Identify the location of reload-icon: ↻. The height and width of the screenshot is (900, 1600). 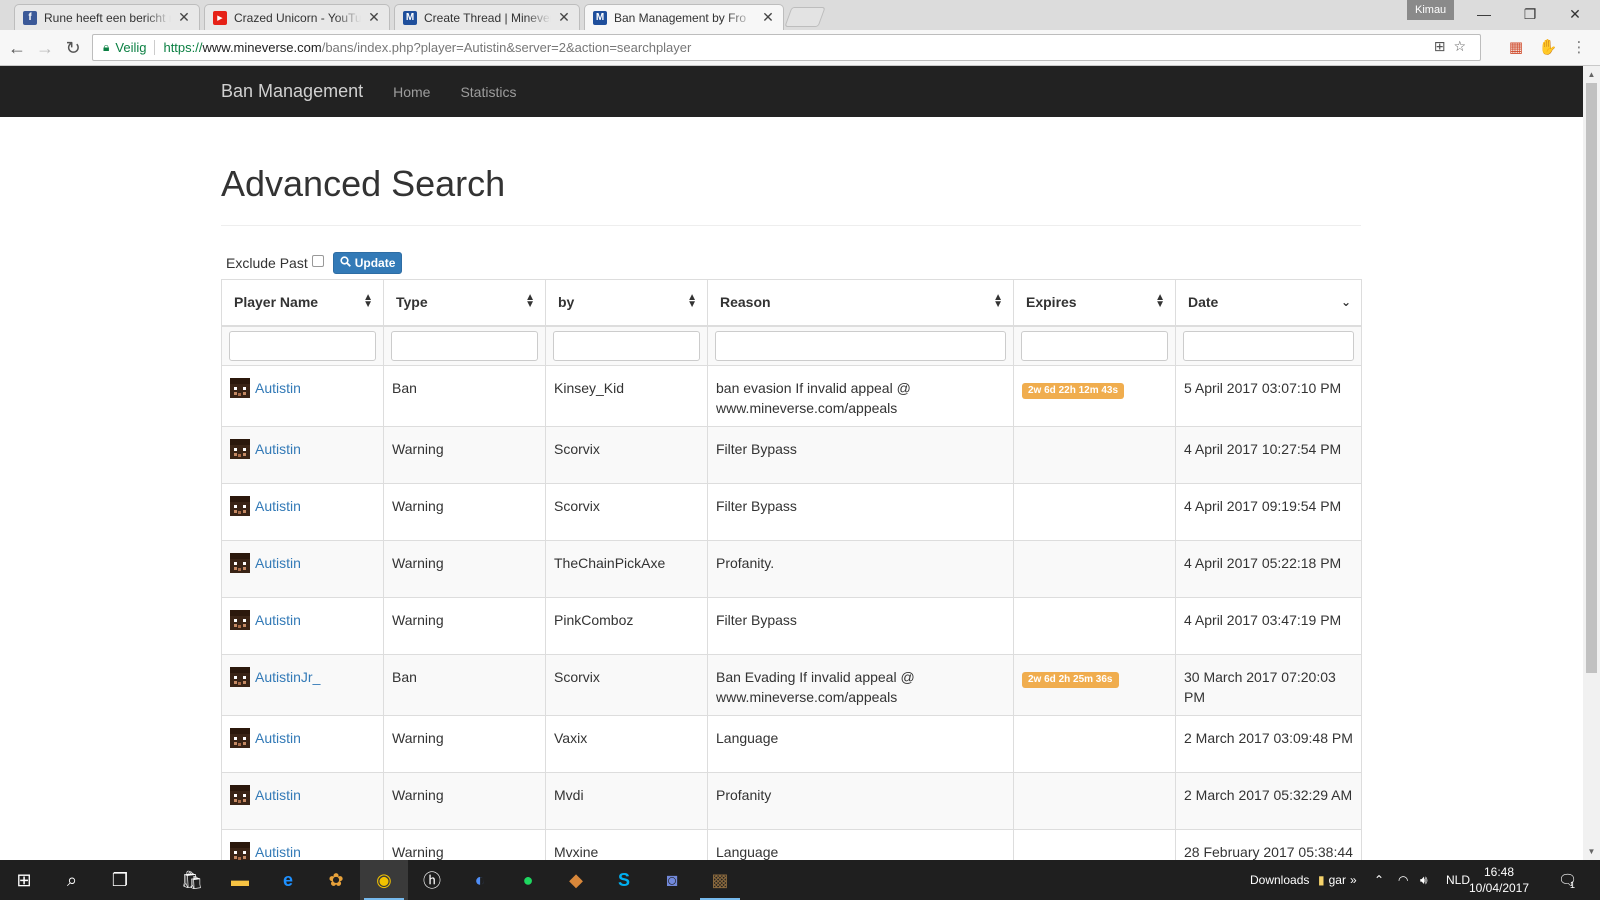
(73, 48).